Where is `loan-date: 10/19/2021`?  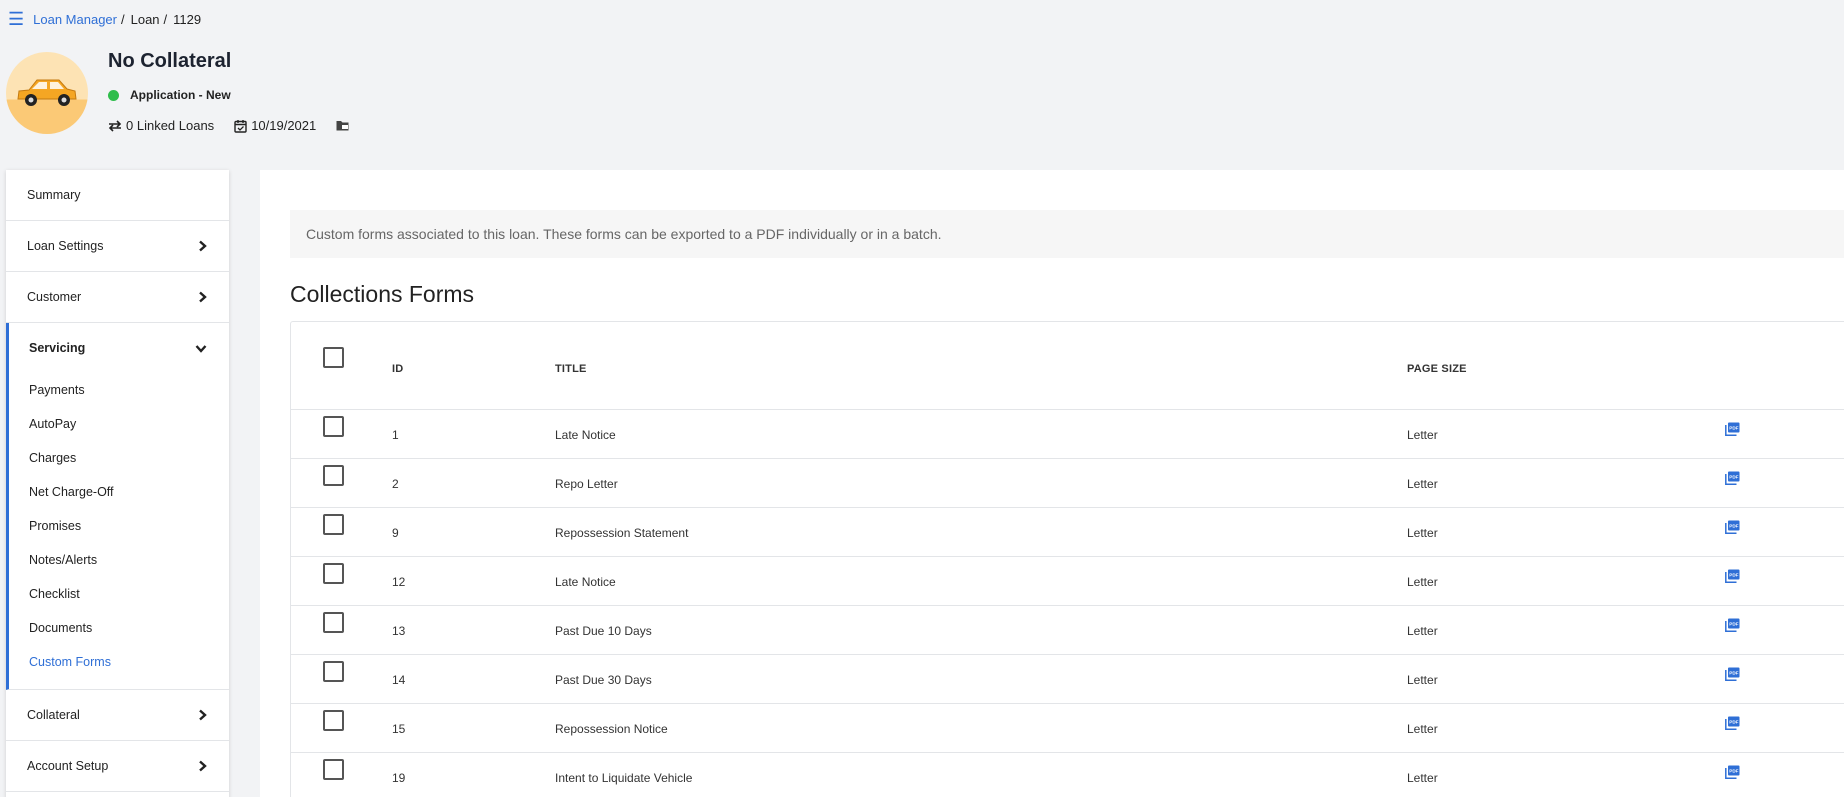
loan-date: 10/19/2021 is located at coordinates (275, 125).